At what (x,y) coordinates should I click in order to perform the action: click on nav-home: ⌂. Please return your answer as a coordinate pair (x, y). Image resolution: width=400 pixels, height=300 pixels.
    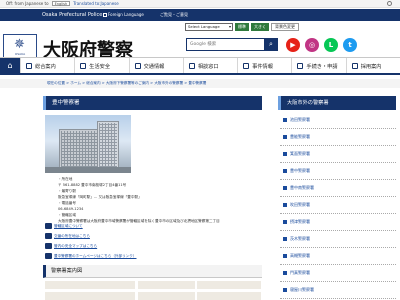
    Looking at the image, I should click on (10, 66).